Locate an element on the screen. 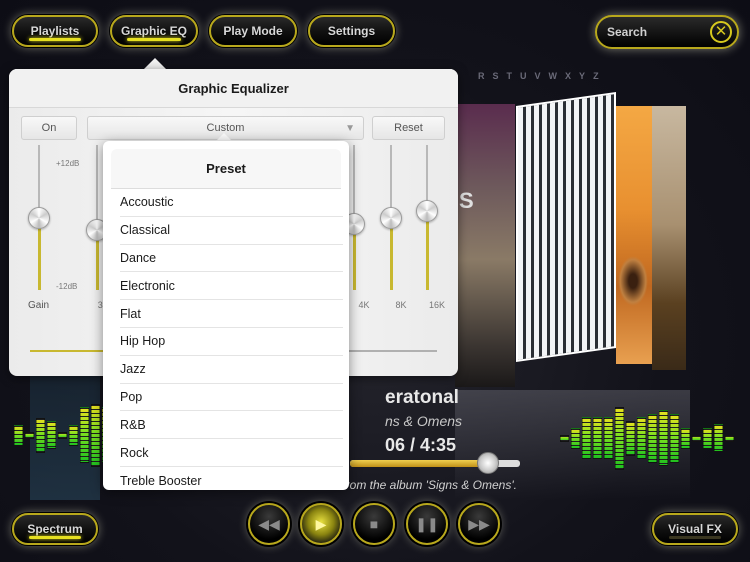 This screenshot has width=750, height=562. album-cover-current: S is located at coordinates (485, 245).